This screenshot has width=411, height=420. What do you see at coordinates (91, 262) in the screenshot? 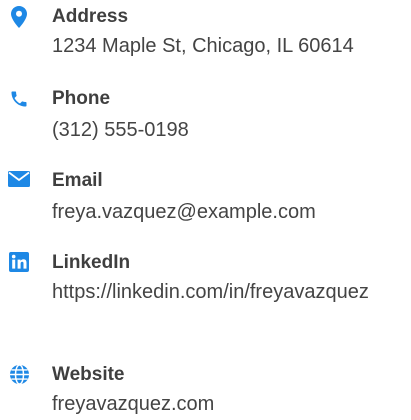
I see `linkedin-label: LinkedIn` at bounding box center [91, 262].